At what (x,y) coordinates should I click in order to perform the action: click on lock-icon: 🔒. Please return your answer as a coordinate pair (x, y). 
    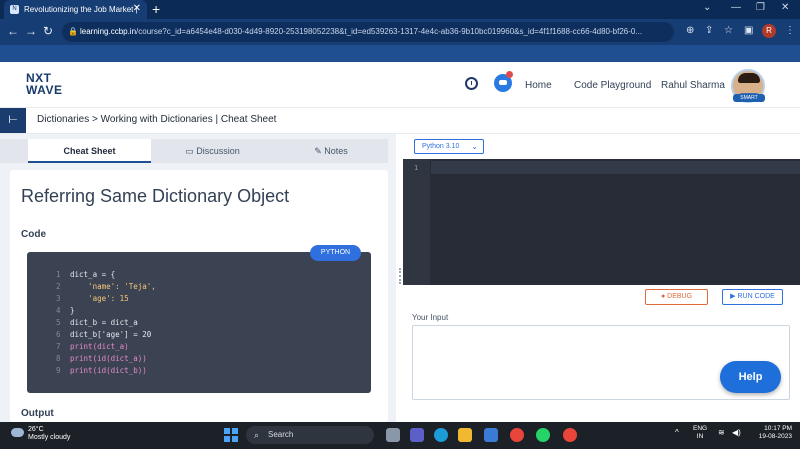
    Looking at the image, I should click on (73, 31).